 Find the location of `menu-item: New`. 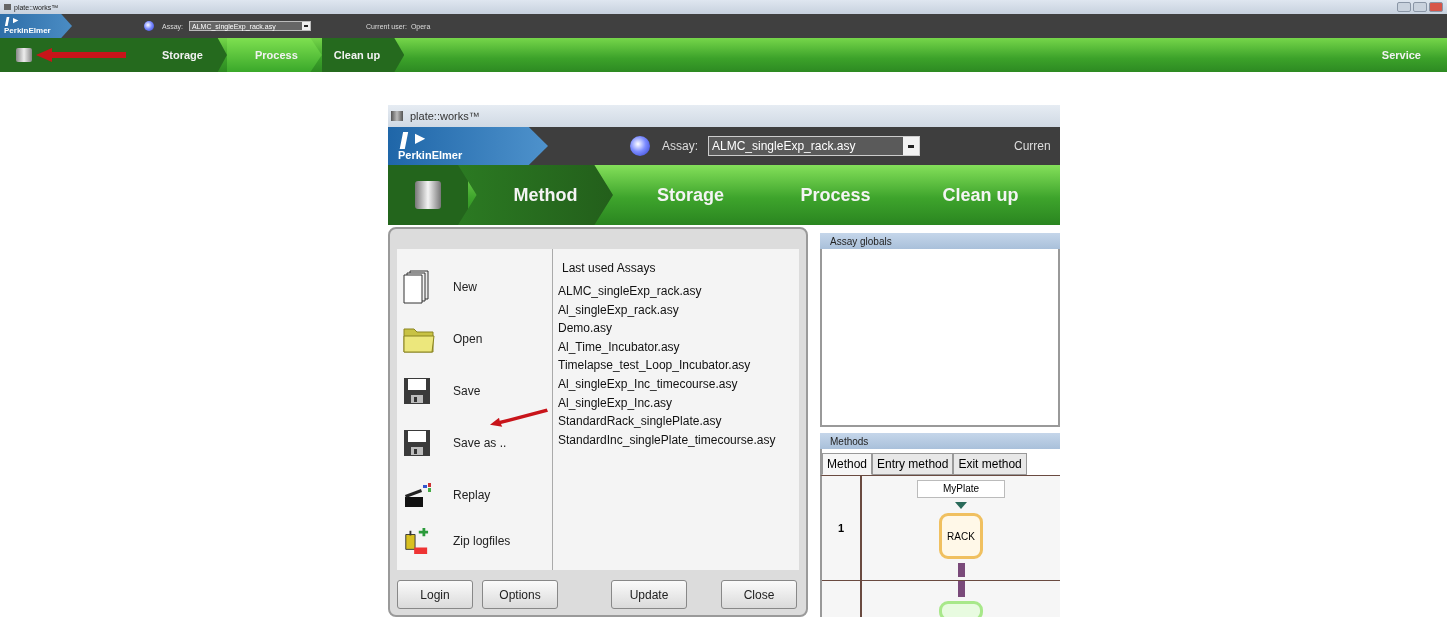

menu-item: New is located at coordinates (474, 287).